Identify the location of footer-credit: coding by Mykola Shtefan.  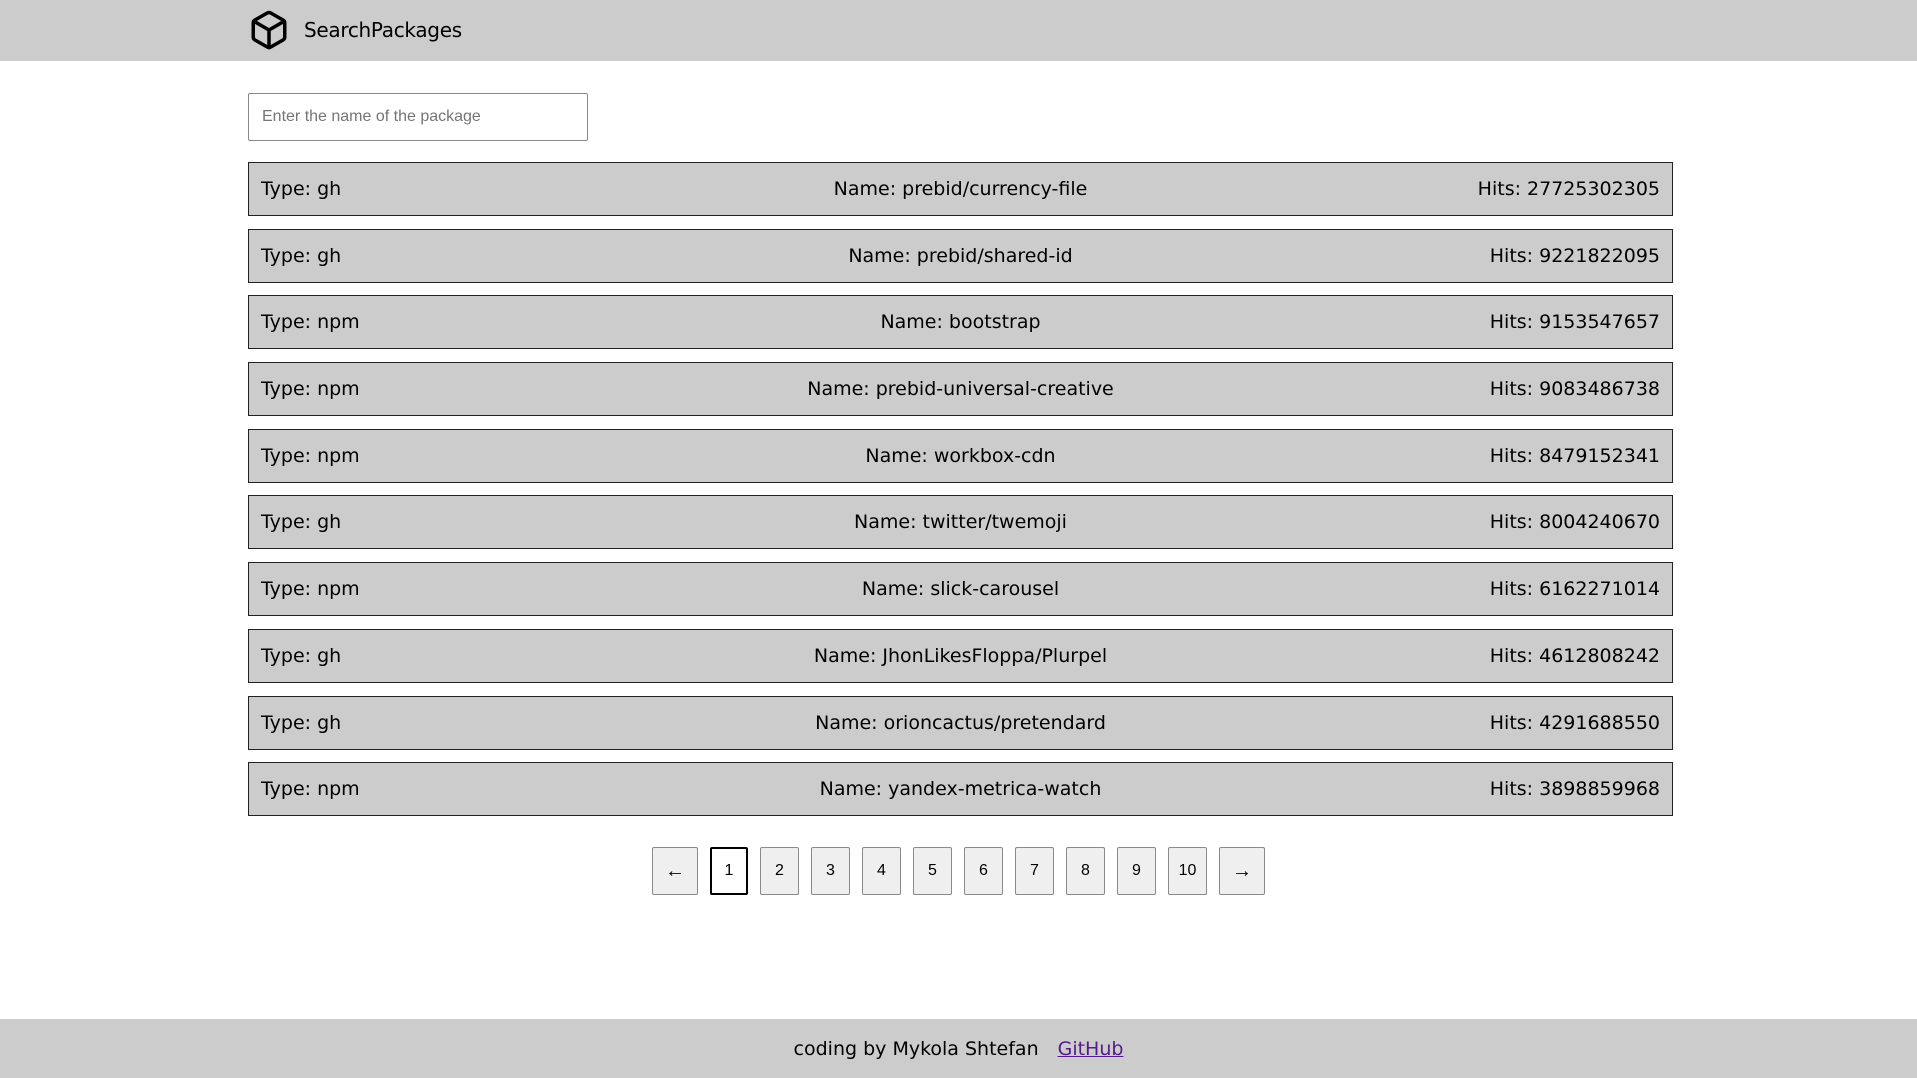
(916, 1048).